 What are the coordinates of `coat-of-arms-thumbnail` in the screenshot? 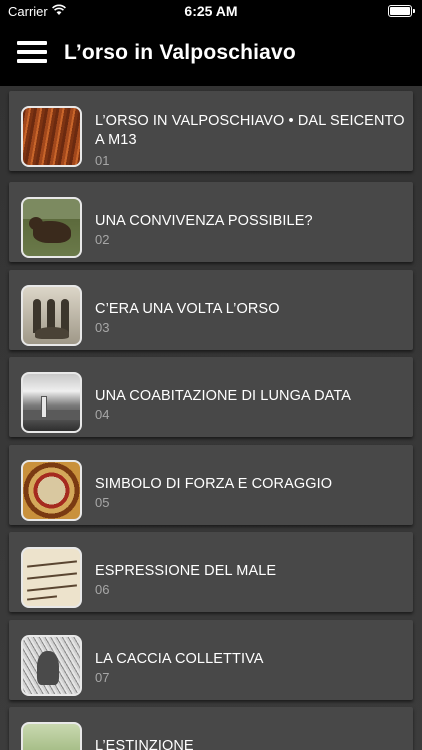 It's located at (51, 490).